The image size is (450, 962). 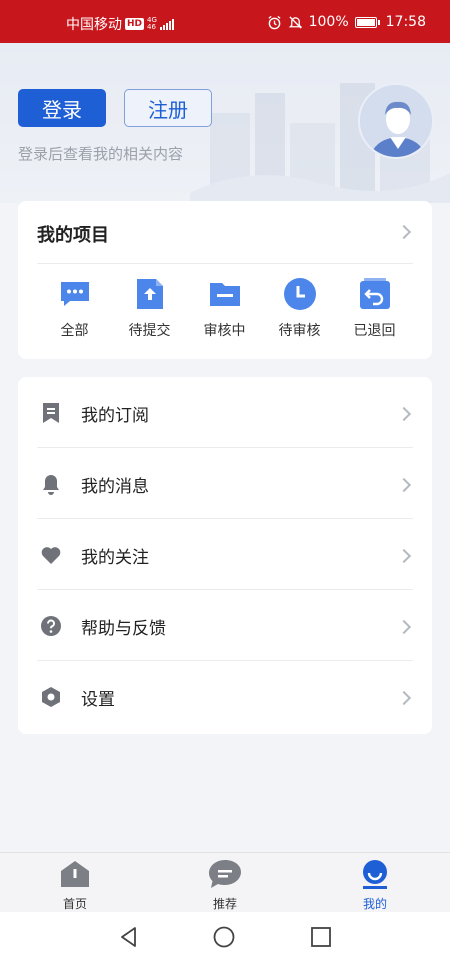 I want to click on menu-label: 设置, so click(x=98, y=700).